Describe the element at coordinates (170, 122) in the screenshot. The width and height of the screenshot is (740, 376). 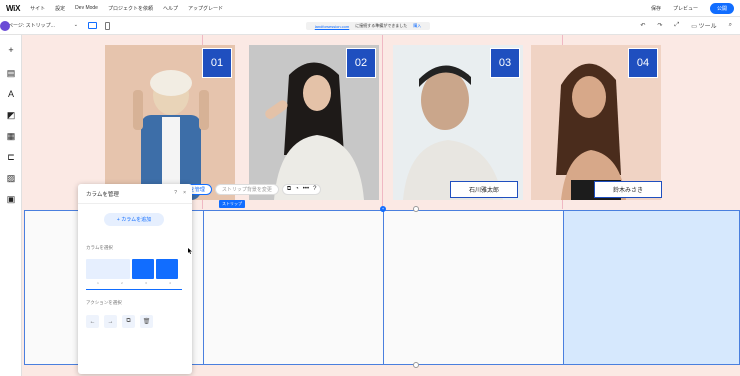
I see `team-card: 01` at that location.